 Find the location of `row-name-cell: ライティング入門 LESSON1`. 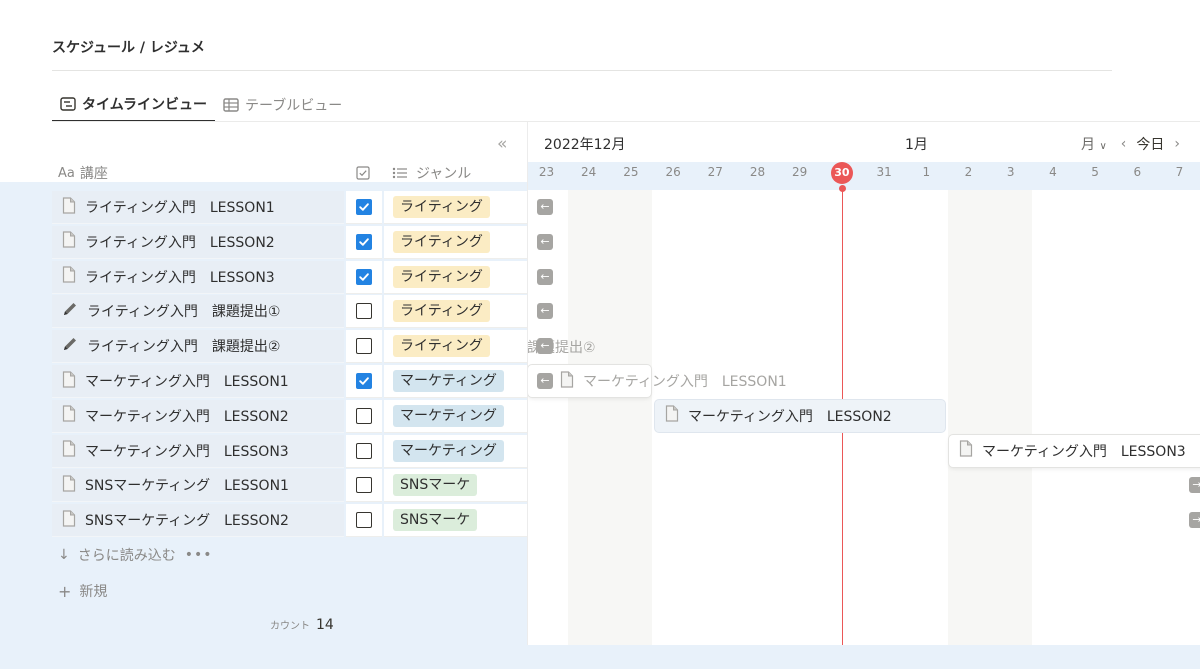

row-name-cell: ライティング入門 LESSON1 is located at coordinates (198, 207).